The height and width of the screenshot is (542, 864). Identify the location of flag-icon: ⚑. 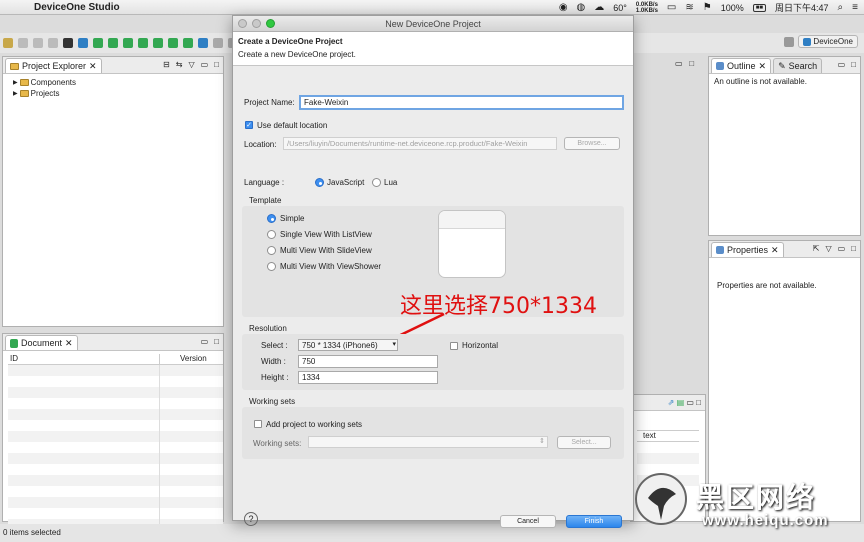
(707, 7).